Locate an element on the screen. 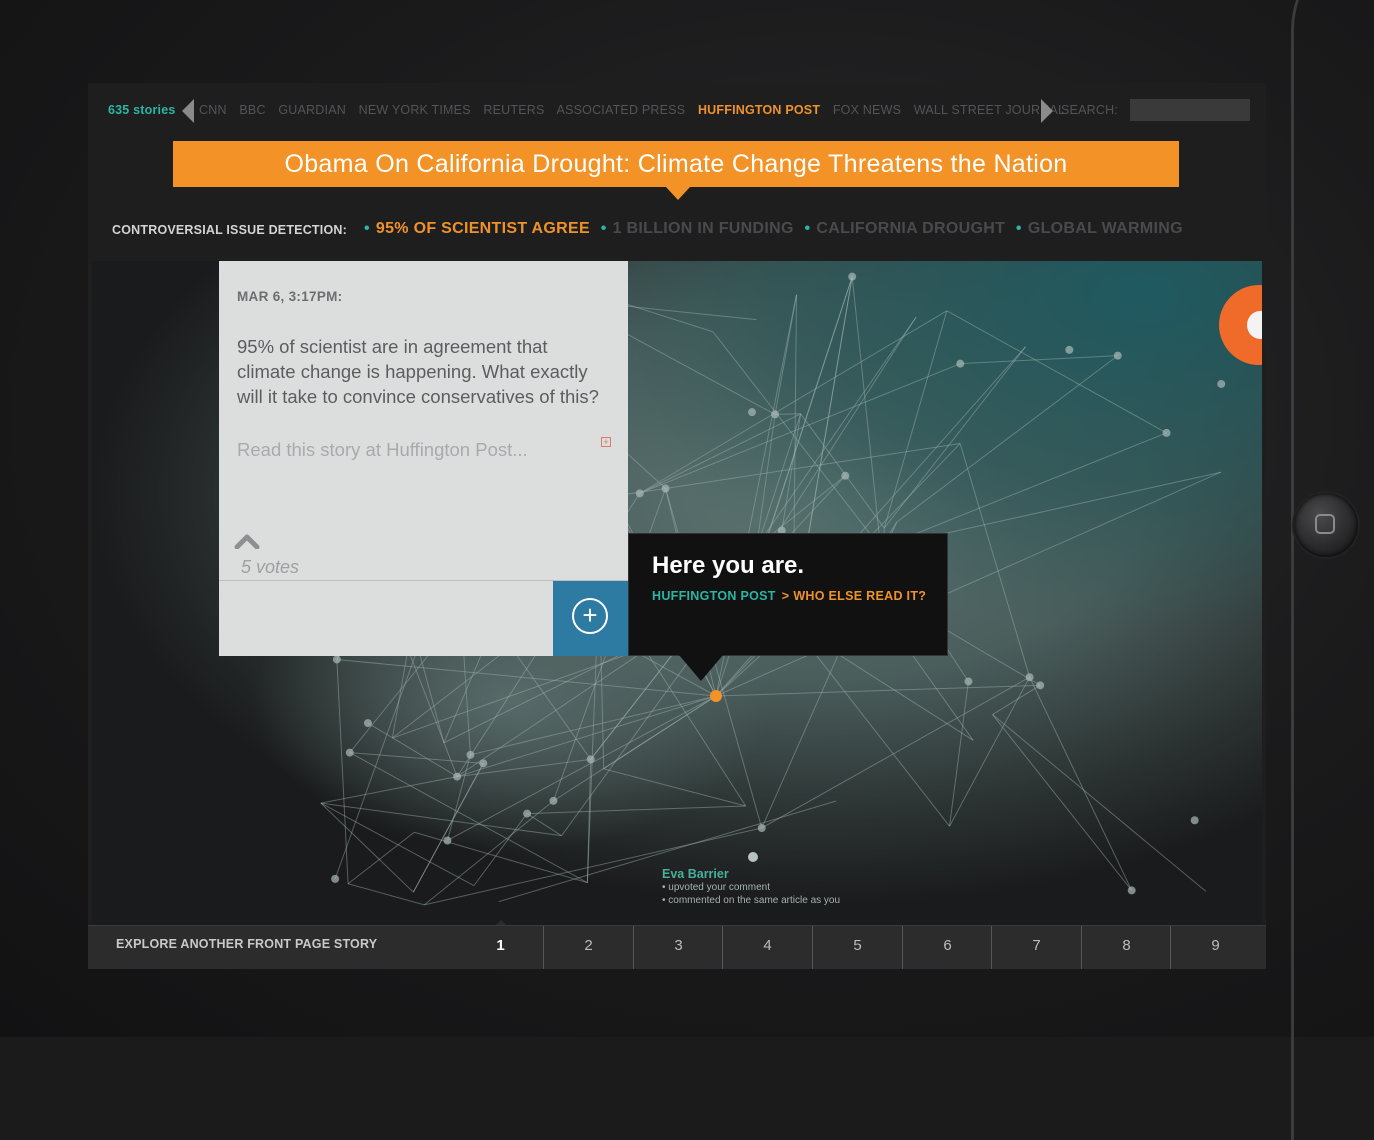 This screenshot has width=1374, height=1140. user-activity-line: • upvoted your comment is located at coordinates (716, 887).